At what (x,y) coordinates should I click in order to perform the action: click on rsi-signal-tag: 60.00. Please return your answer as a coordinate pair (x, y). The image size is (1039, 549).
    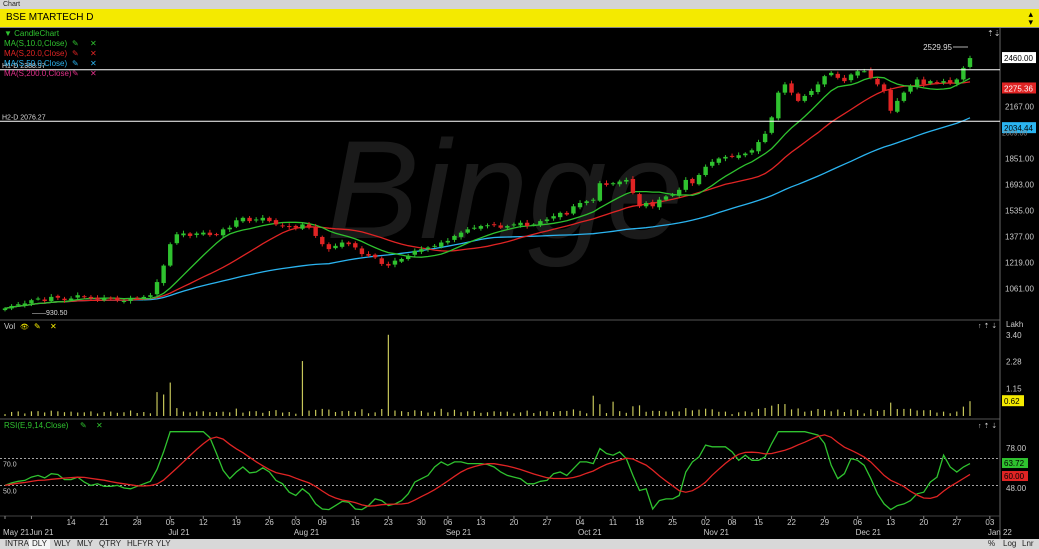
    Looking at the image, I should click on (1014, 476).